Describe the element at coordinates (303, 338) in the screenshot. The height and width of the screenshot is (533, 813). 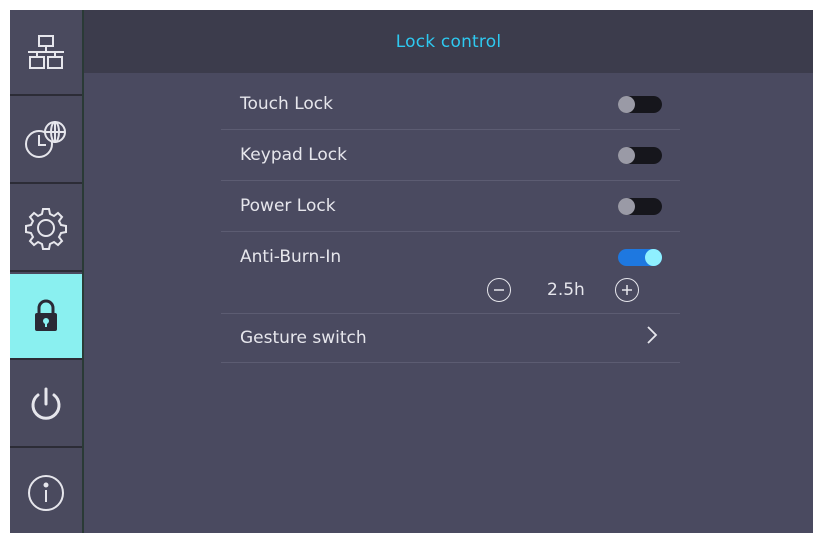
I see `gesture-switch-label: Gesture switch` at that location.